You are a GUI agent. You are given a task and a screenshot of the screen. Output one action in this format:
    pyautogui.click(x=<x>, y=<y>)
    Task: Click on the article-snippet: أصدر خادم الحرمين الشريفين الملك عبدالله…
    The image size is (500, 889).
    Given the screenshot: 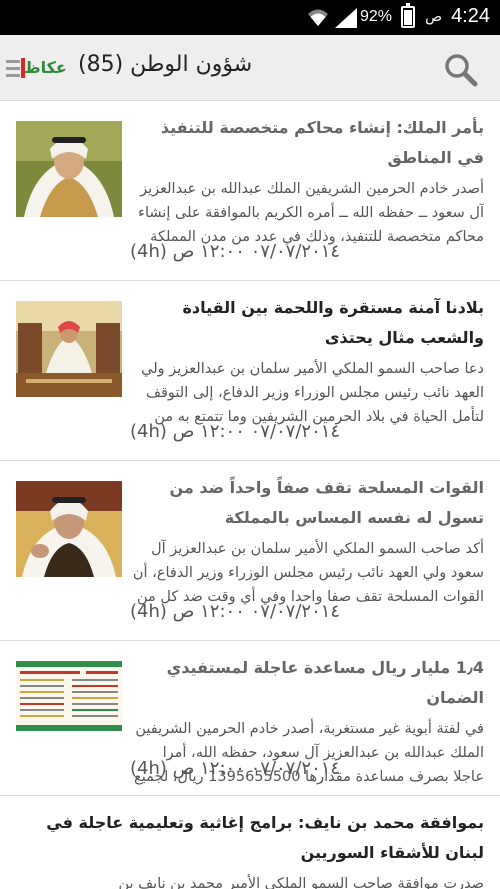 What is the action you would take?
    pyautogui.click(x=311, y=213)
    